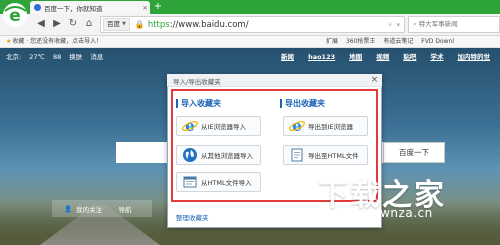  Describe the element at coordinates (89, 209) in the screenshot. I see `my-follow-label: 我的关注` at that location.